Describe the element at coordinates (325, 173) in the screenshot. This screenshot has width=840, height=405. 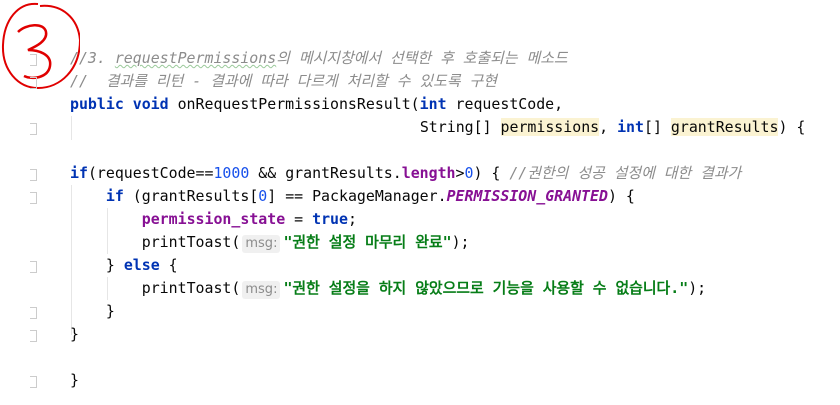
I see `code-token: && grantResults.` at that location.